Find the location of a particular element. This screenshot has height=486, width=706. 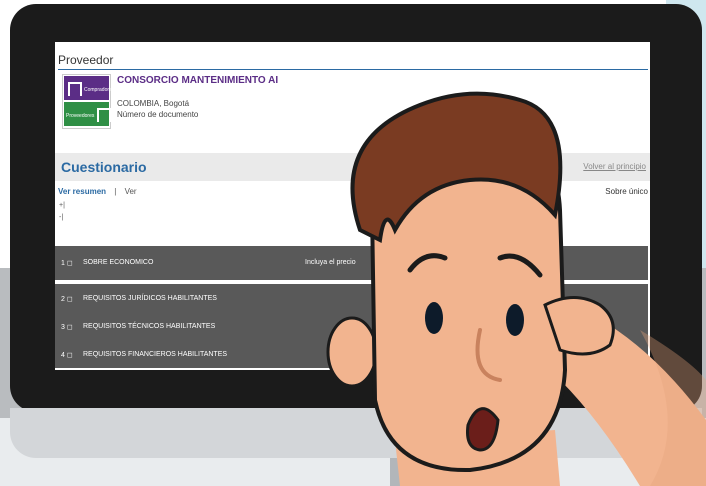

logo-top-label: Compradores is located at coordinates (99, 90).